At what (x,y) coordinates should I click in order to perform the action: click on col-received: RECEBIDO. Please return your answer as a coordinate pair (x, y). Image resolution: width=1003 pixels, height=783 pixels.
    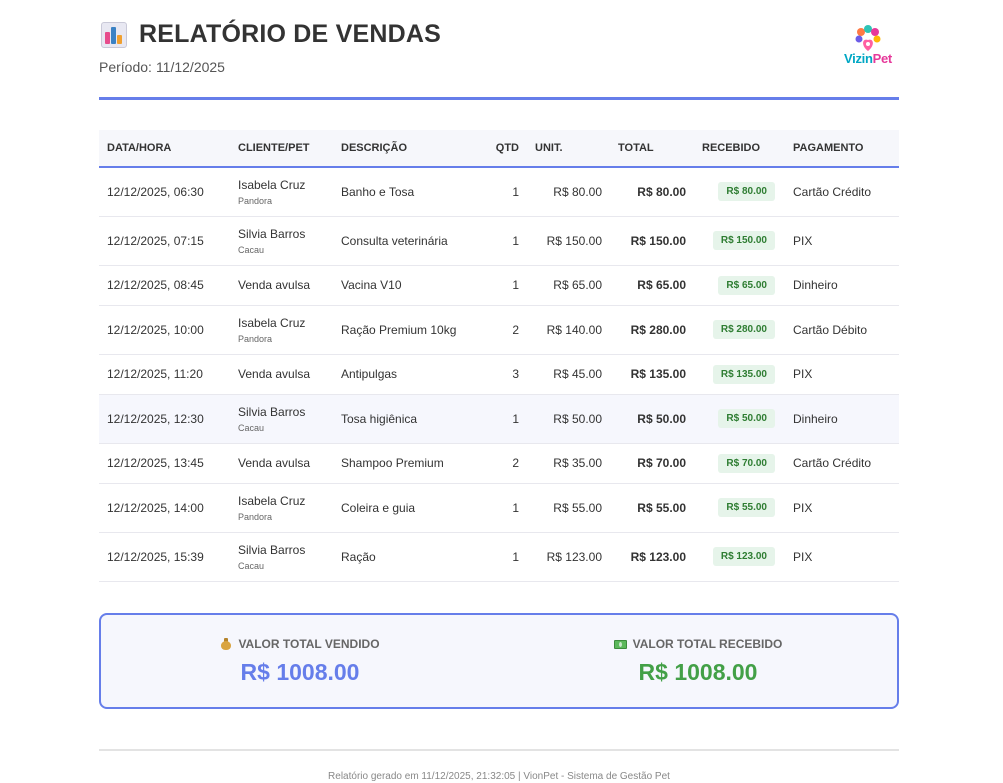
    Looking at the image, I should click on (731, 148).